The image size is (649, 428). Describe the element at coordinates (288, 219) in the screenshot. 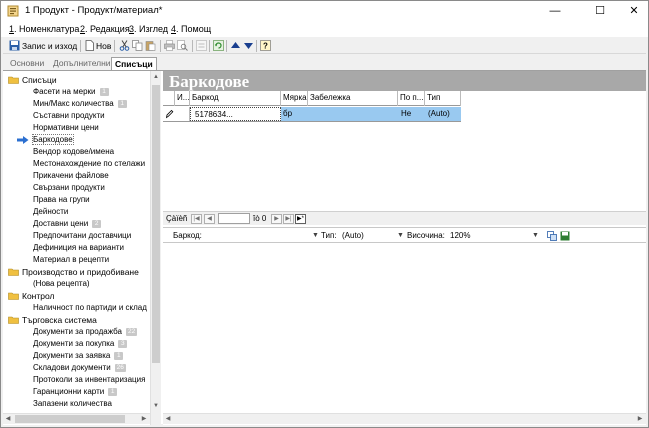

I see `last-record-button: ▶|` at that location.